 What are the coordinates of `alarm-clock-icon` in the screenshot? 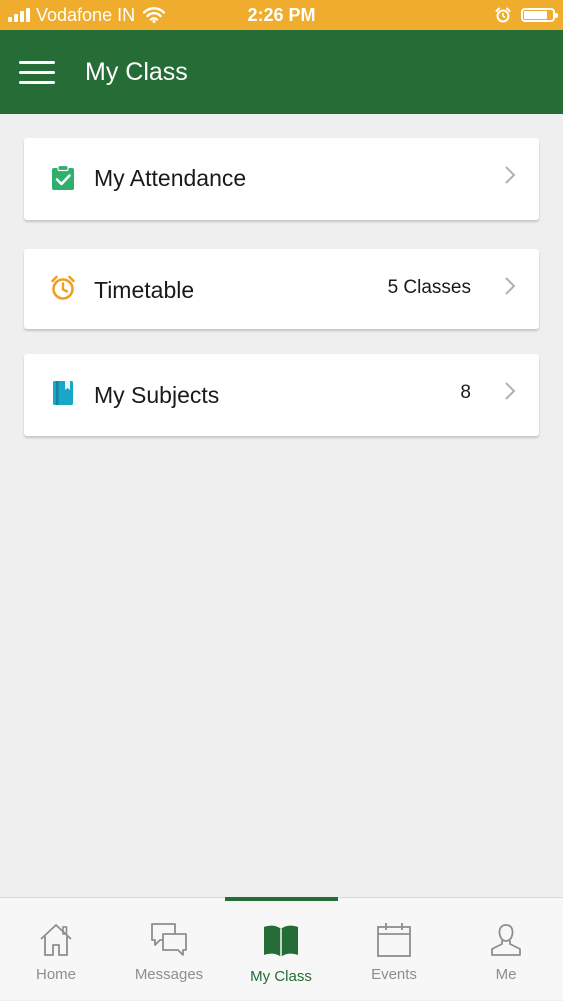 It's located at (63, 287).